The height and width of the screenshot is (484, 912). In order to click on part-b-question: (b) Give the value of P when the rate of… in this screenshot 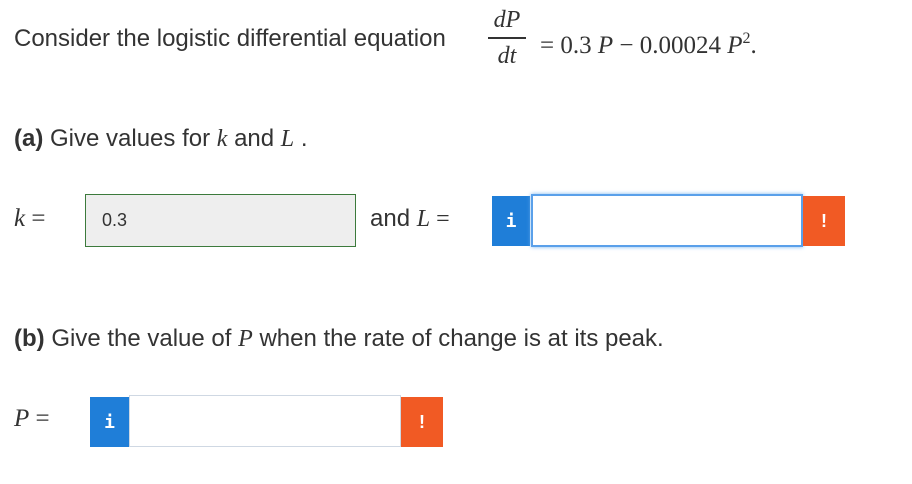, I will do `click(339, 339)`.